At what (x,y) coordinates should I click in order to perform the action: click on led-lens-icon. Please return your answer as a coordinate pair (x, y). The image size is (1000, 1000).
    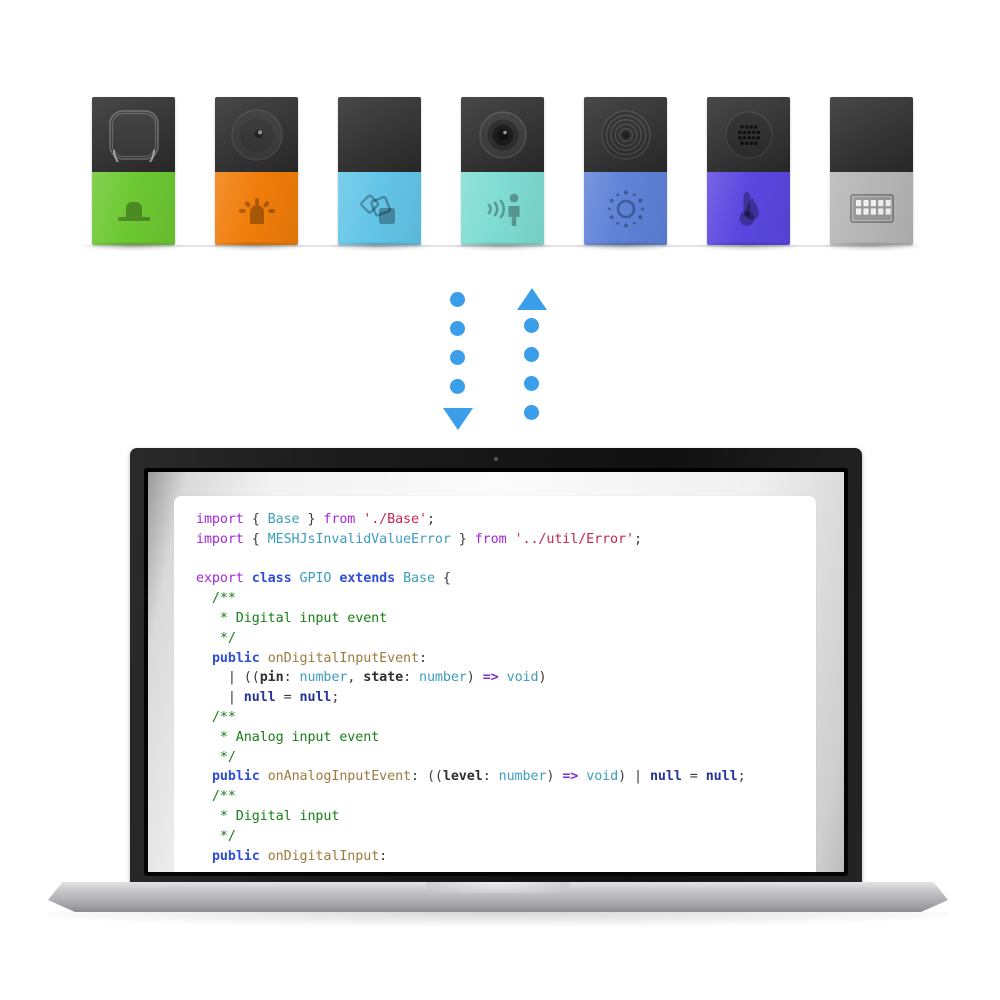
    Looking at the image, I should click on (256, 134).